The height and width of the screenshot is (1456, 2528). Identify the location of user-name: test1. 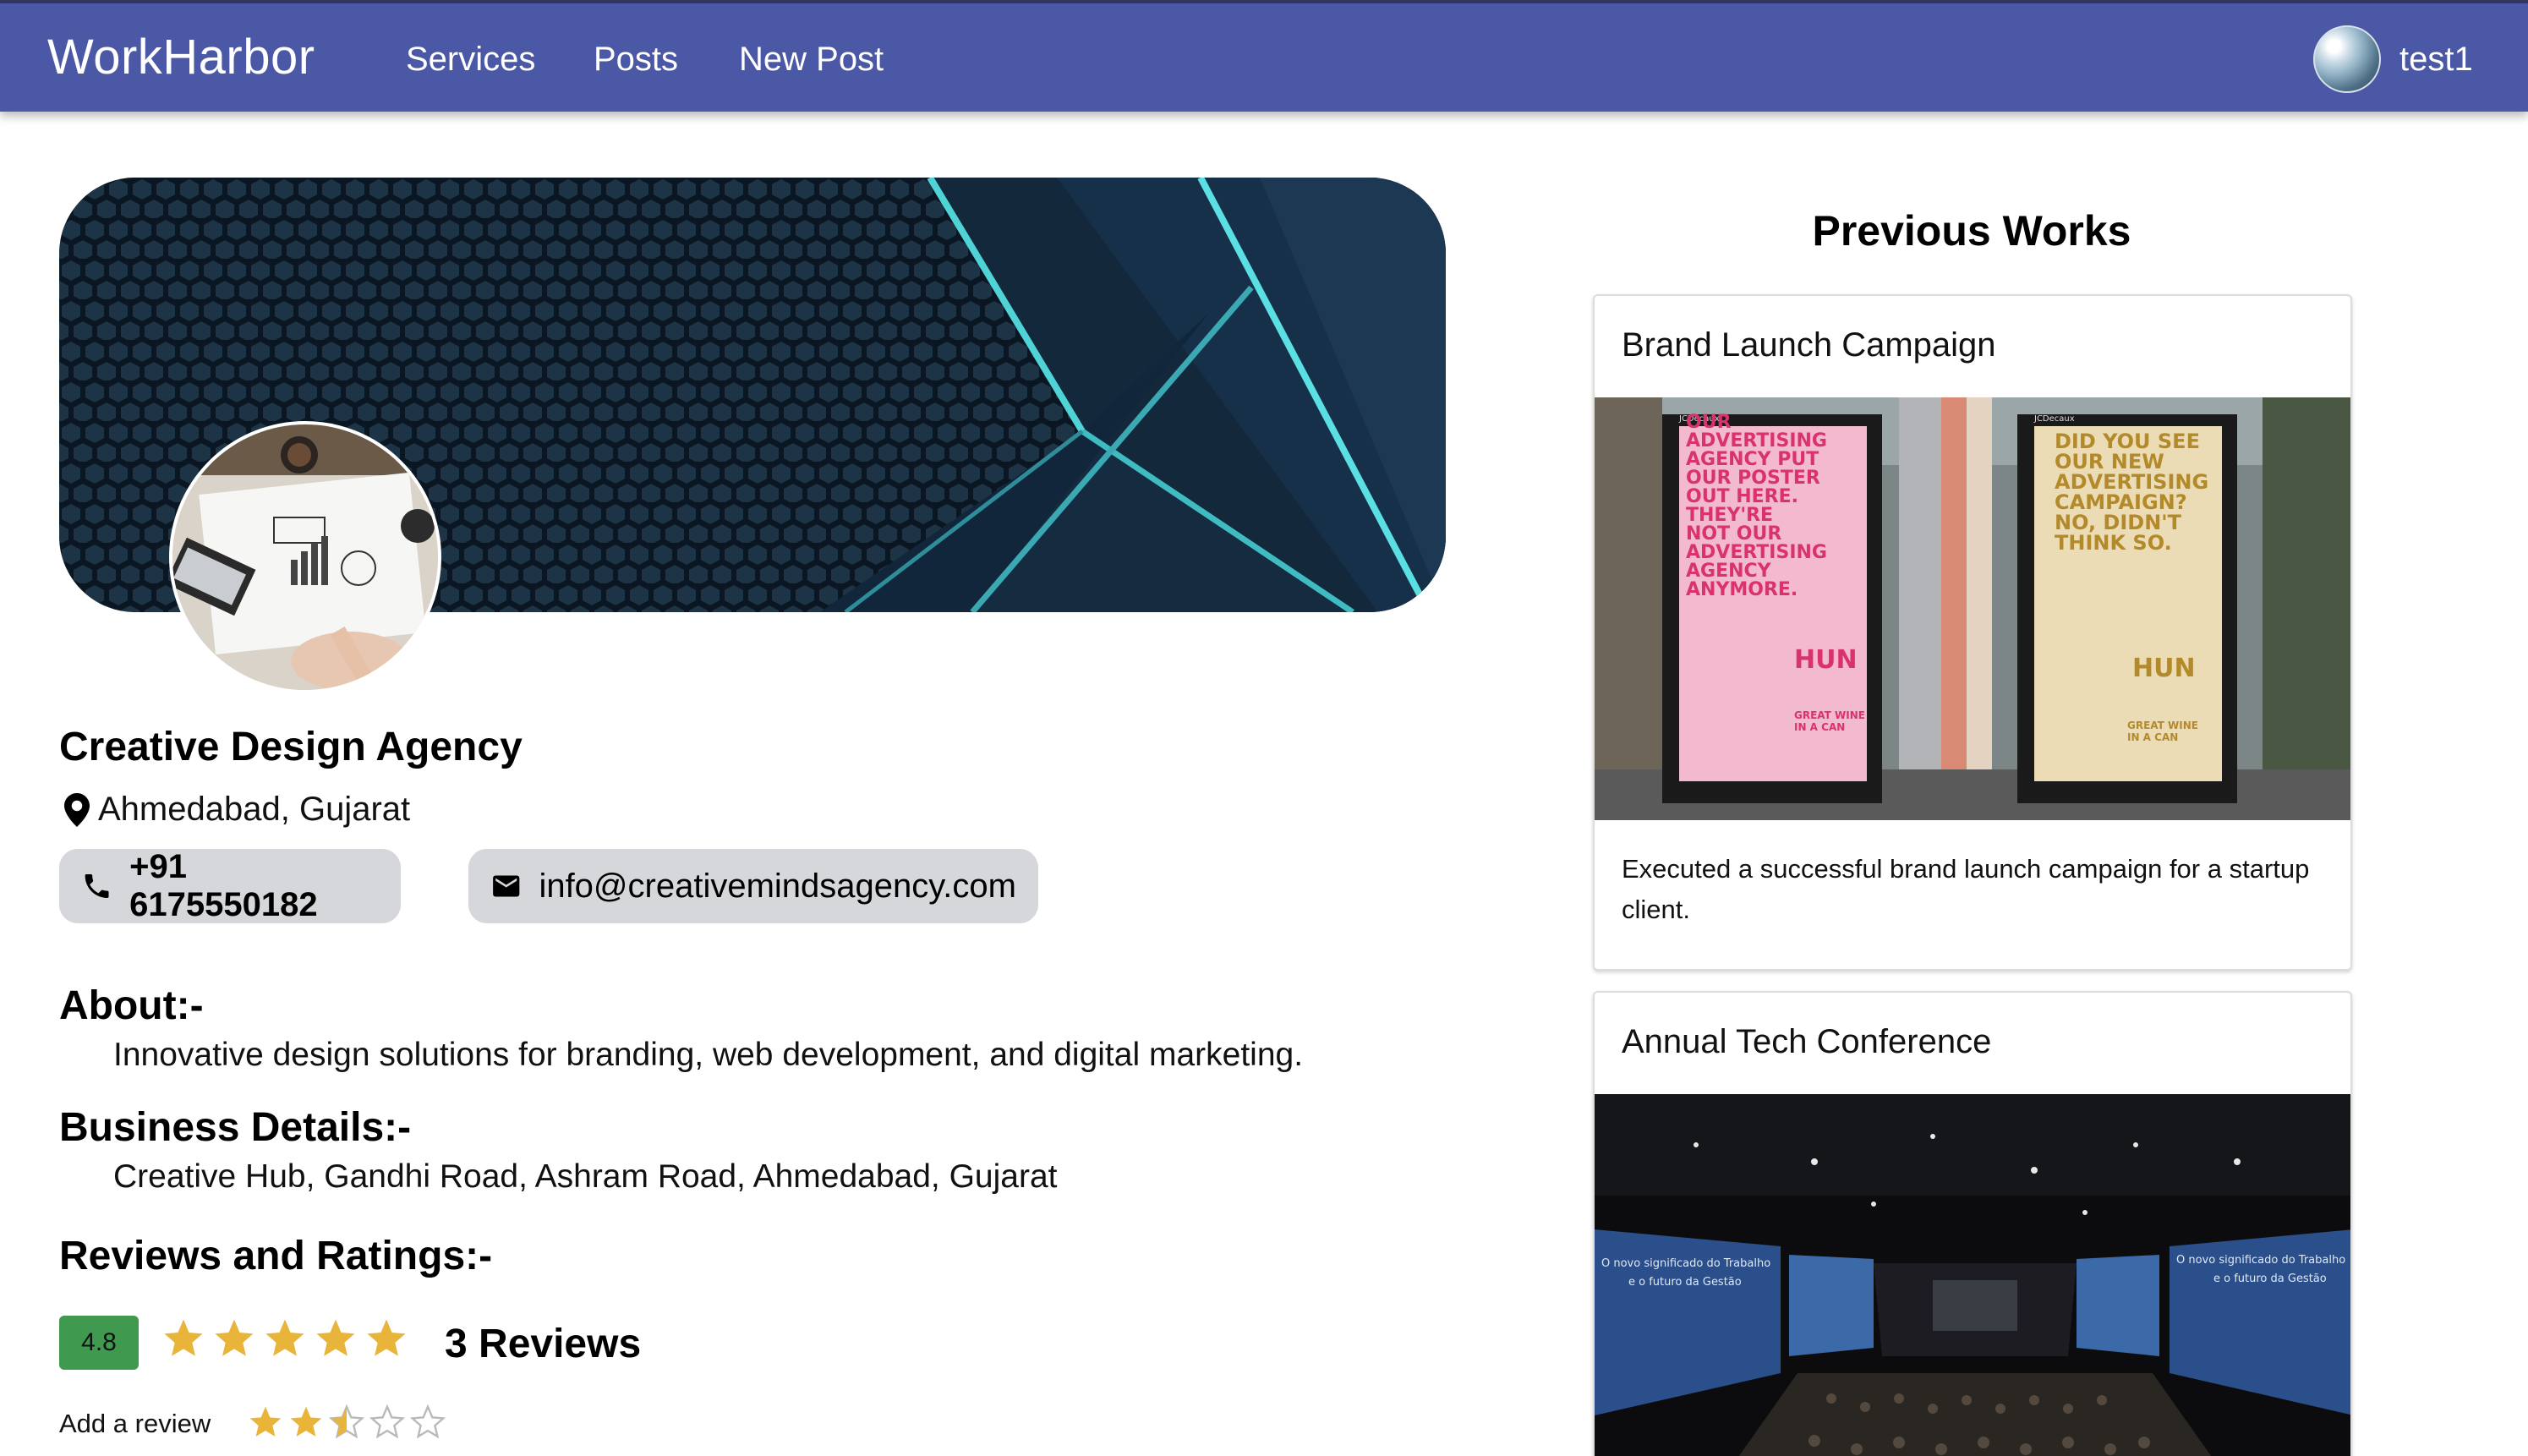
(2436, 60).